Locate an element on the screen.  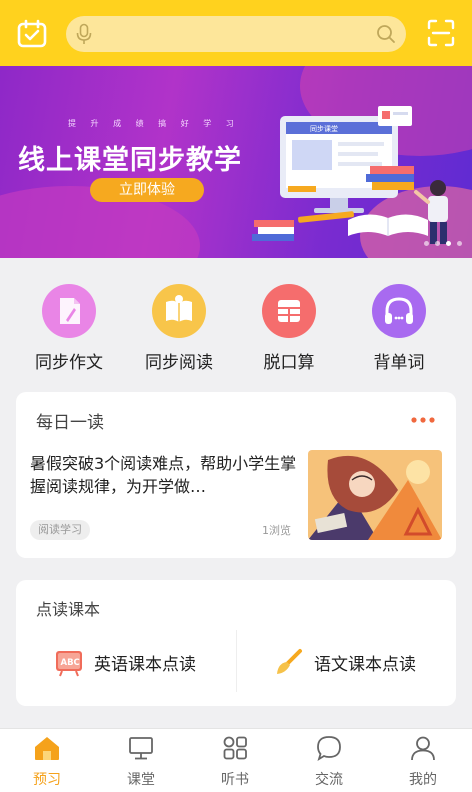
feature-label: 同步阅读 is located at coordinates (179, 363).